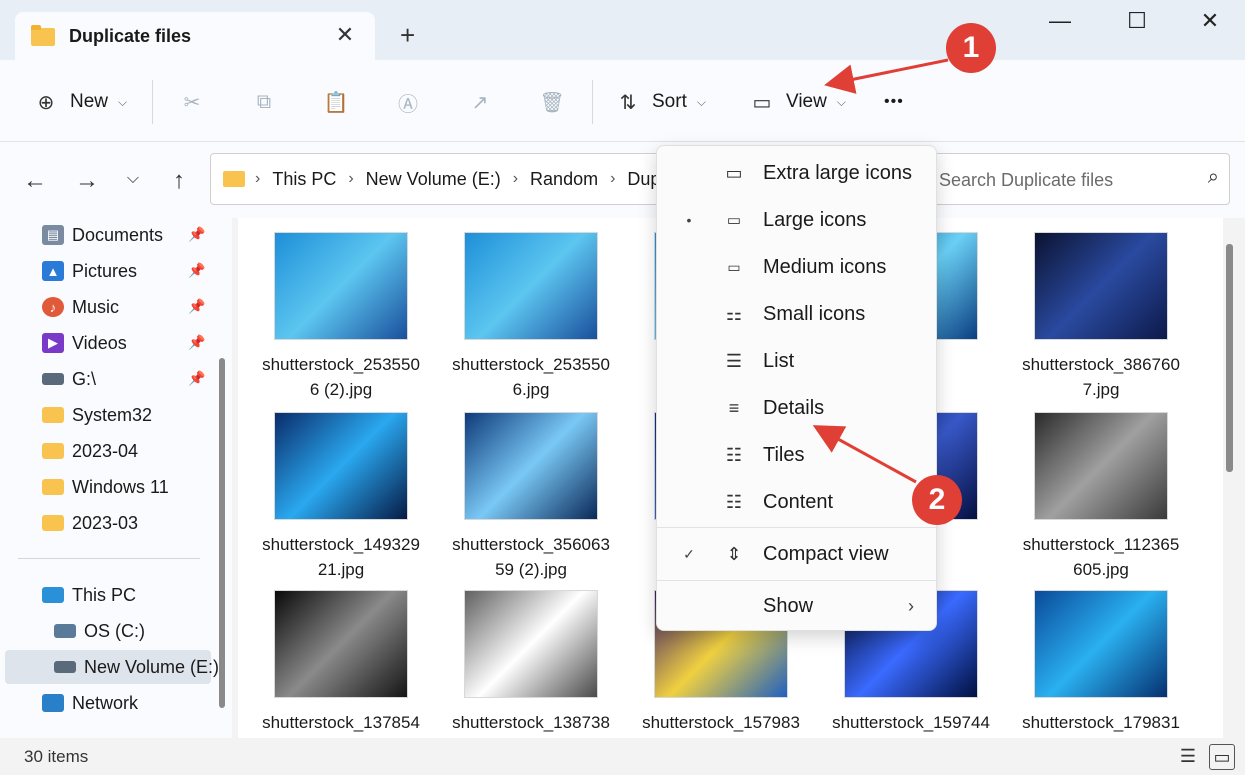  I want to click on search-input: Search Duplicate files, so click(1026, 180).